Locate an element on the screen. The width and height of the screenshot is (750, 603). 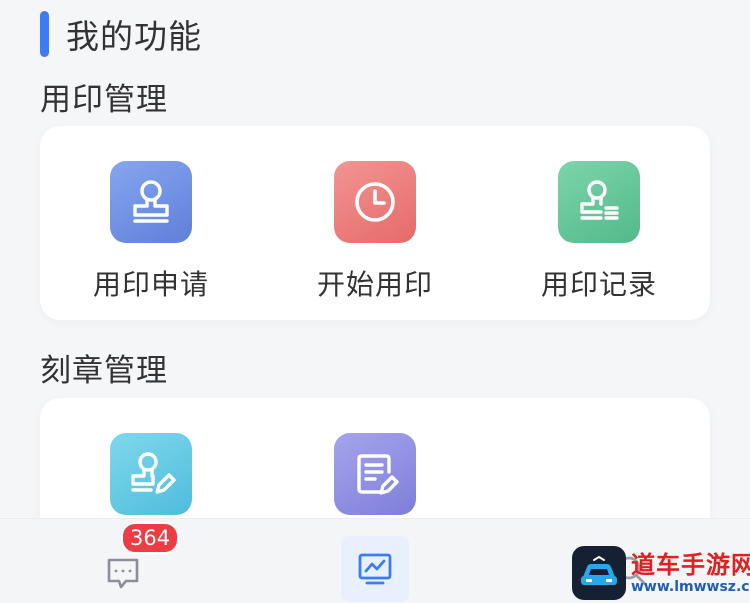
seal-apply-button: 用印申请 is located at coordinates (151, 232).